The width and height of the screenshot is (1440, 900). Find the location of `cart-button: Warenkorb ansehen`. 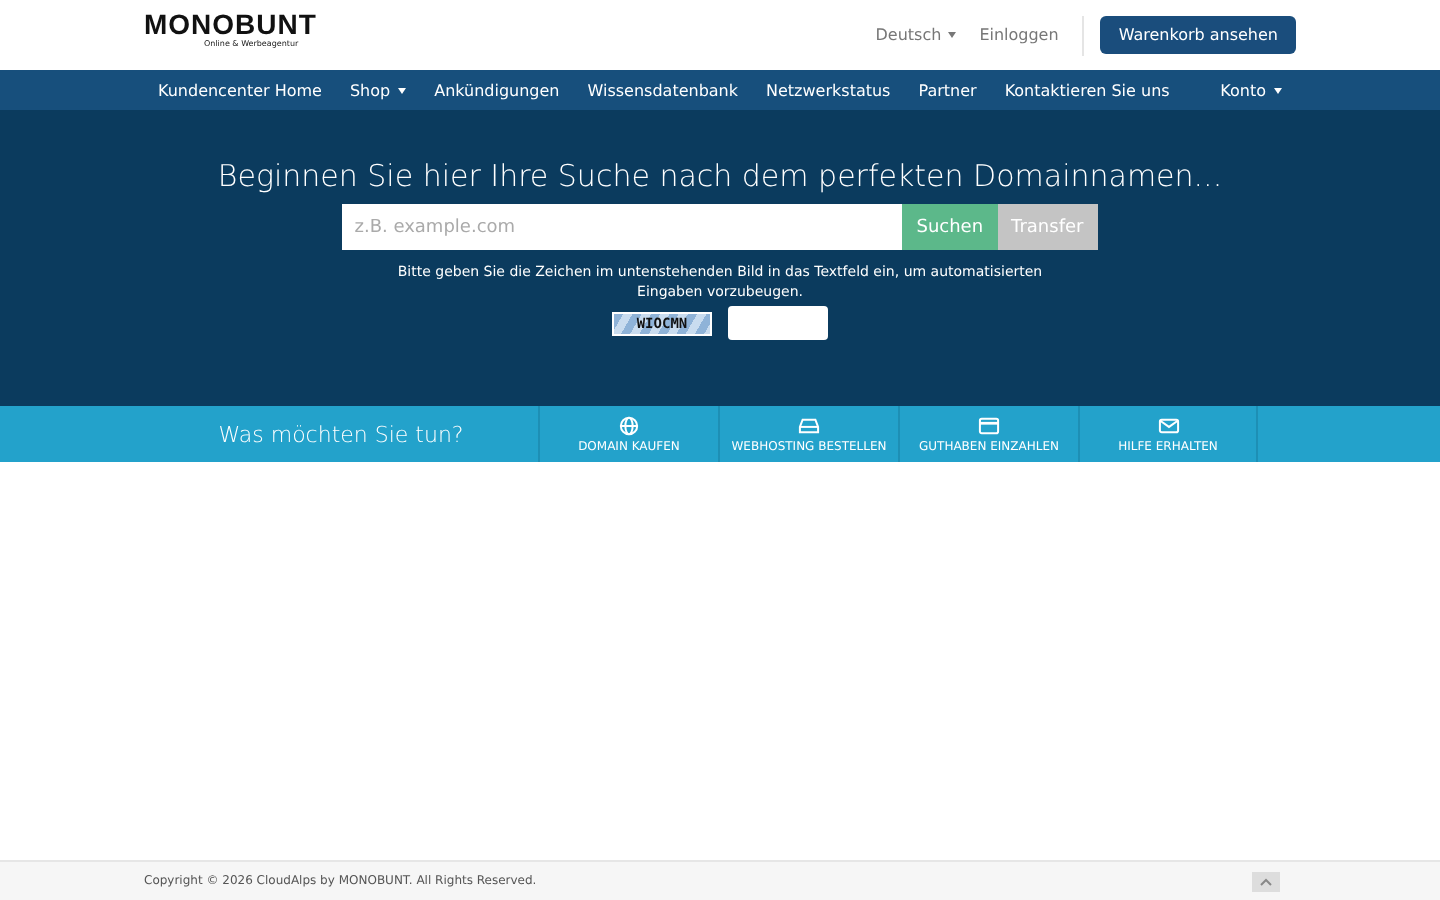

cart-button: Warenkorb ansehen is located at coordinates (1198, 35).